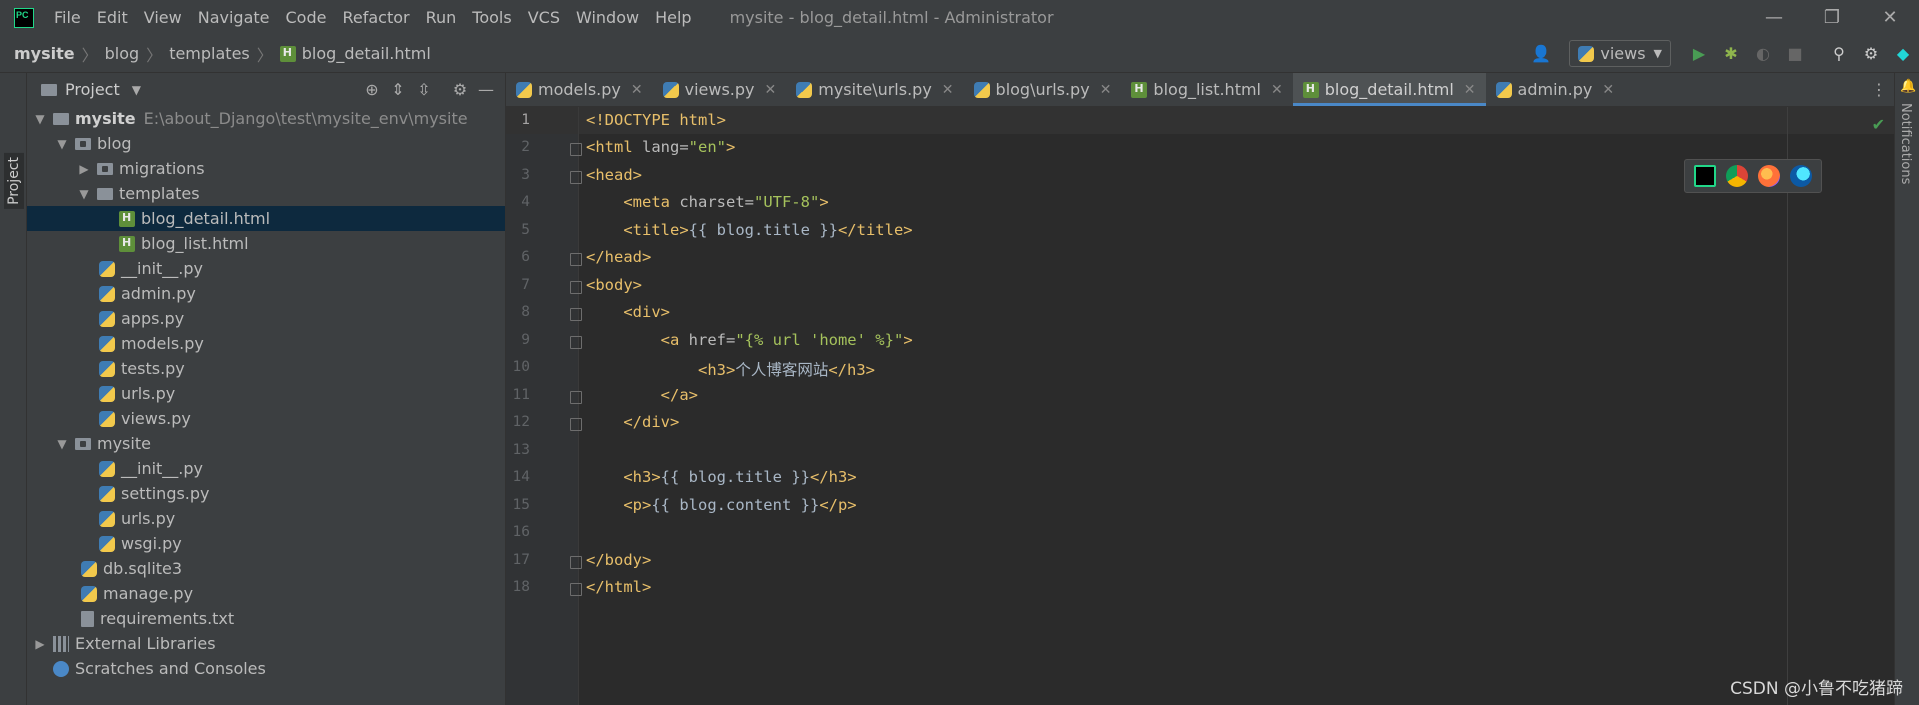 This screenshot has height=705, width=1919. I want to click on user-icon: 👤, so click(1541, 54).